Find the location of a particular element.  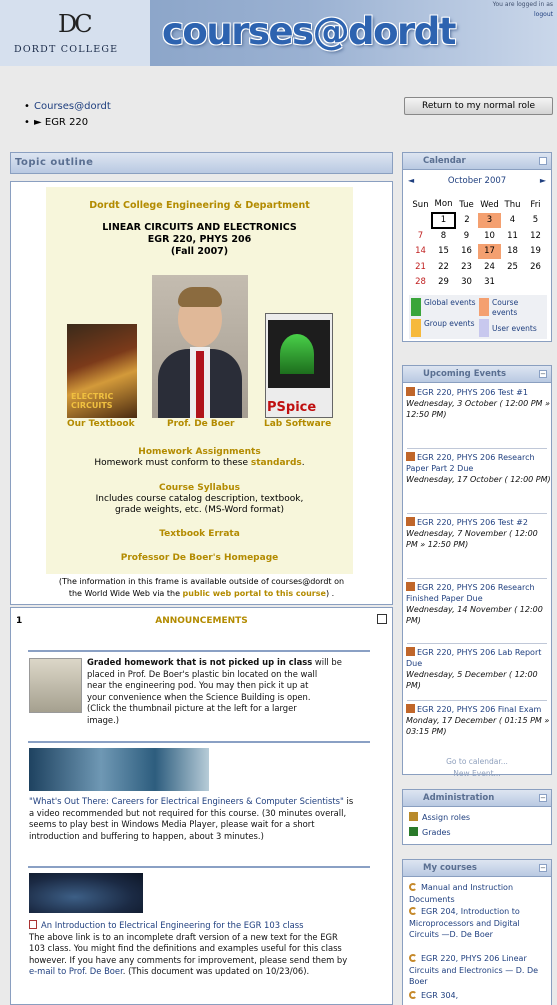

calendar-day: 25 is located at coordinates (512, 266).